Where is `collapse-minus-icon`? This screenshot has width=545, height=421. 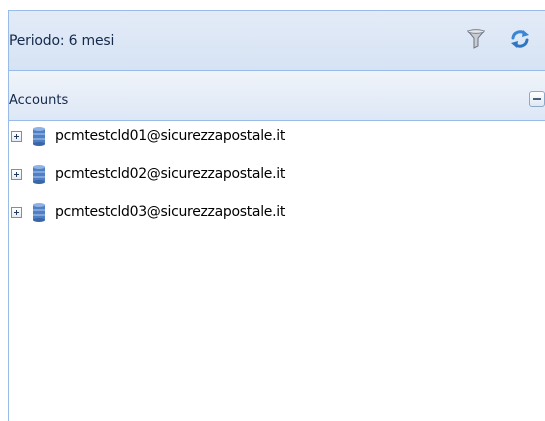 collapse-minus-icon is located at coordinates (537, 99).